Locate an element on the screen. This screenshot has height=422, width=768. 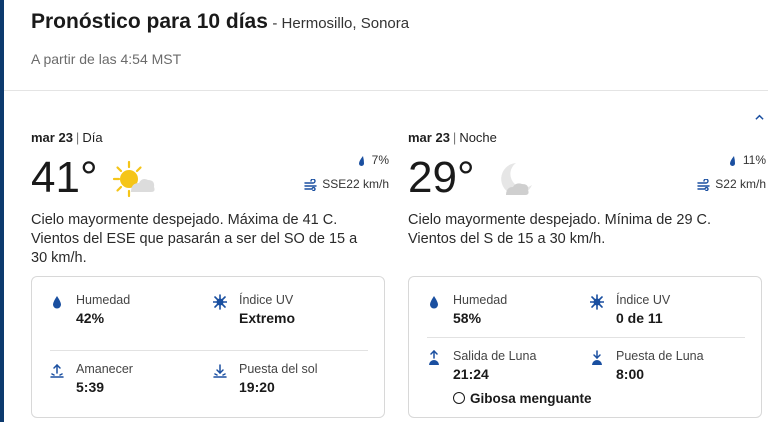
sunrise-icon is located at coordinates (57, 370).